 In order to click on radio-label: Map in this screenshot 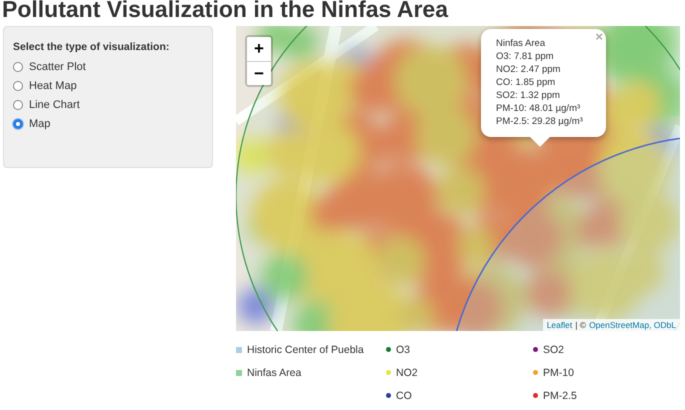, I will do `click(39, 124)`.